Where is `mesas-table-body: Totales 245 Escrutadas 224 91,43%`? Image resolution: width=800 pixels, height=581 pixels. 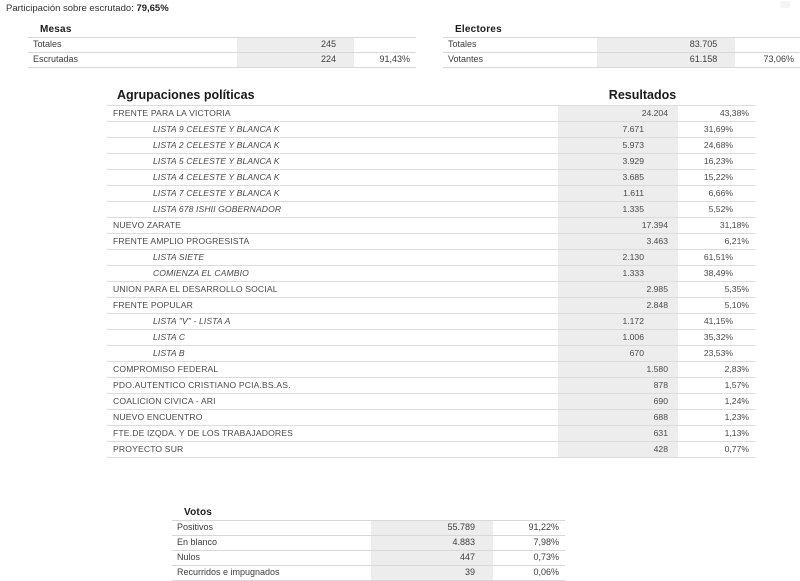
mesas-table-body: Totales 245 Escrutadas 224 91,43% is located at coordinates (222, 52).